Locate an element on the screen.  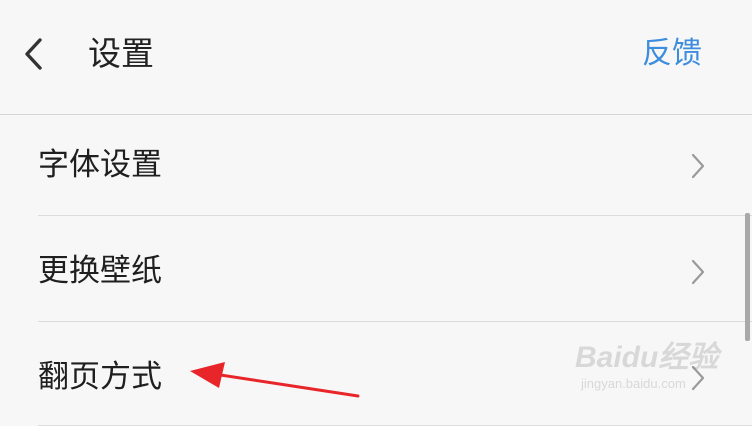
settings-item-label: 更换壁纸 is located at coordinates (100, 271).